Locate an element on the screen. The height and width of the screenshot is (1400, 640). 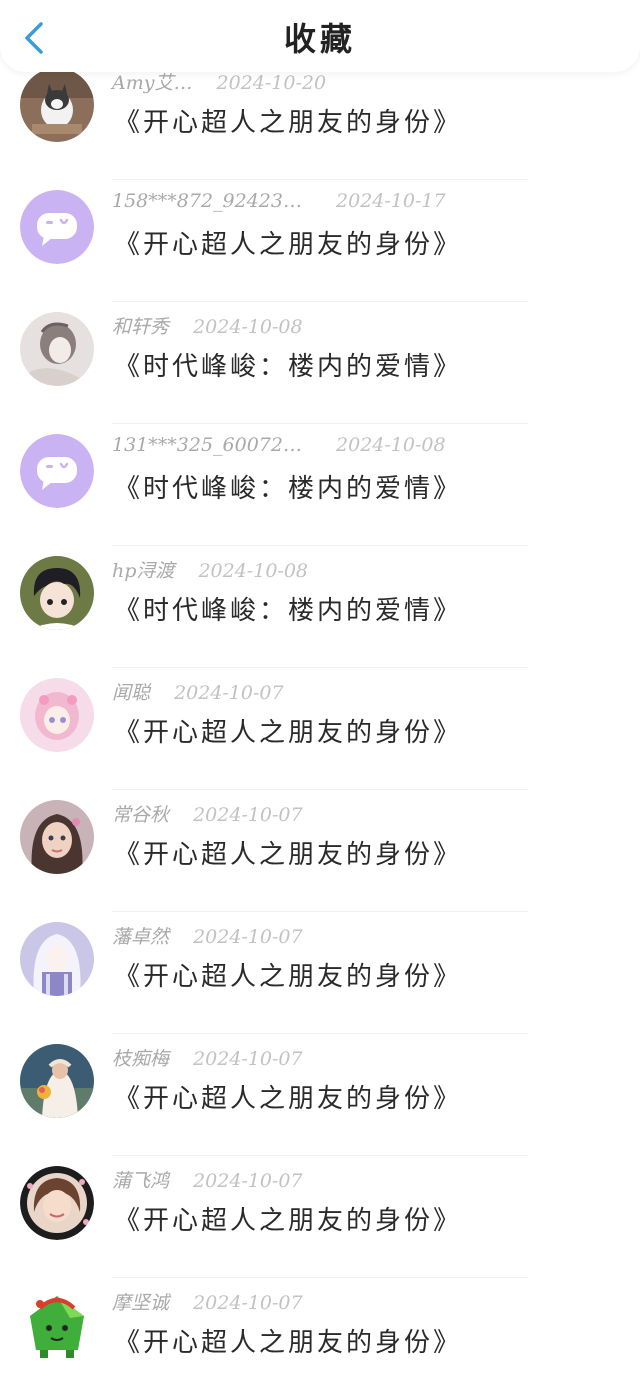
item-meta: 131***325_60072… 2024-10-08 is located at coordinates (279, 445).